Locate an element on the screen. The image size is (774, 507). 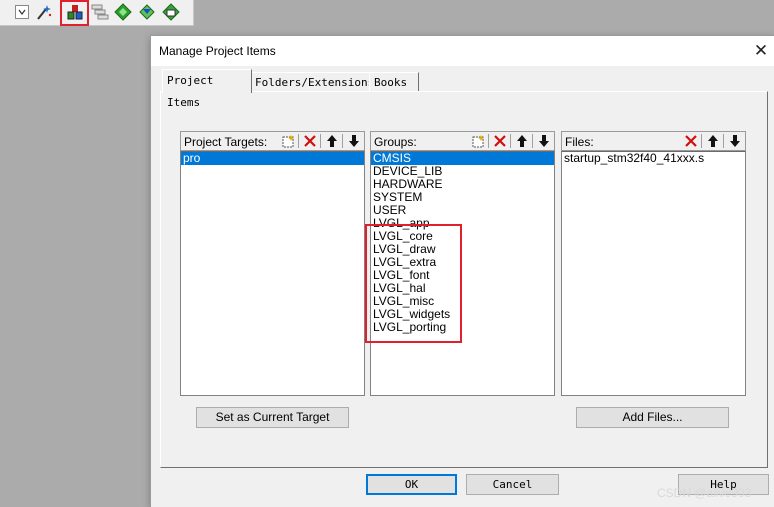
list-item: pro is located at coordinates (272, 158).